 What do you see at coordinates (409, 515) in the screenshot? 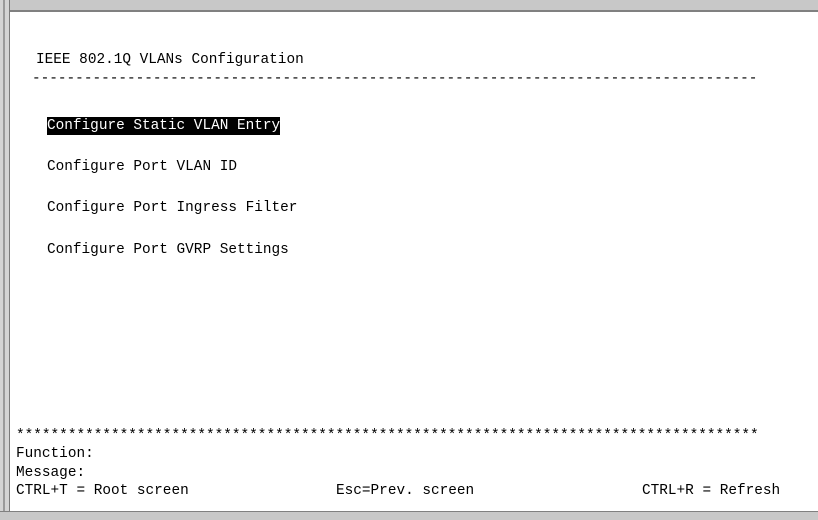
I see `window-bottom-border` at bounding box center [409, 515].